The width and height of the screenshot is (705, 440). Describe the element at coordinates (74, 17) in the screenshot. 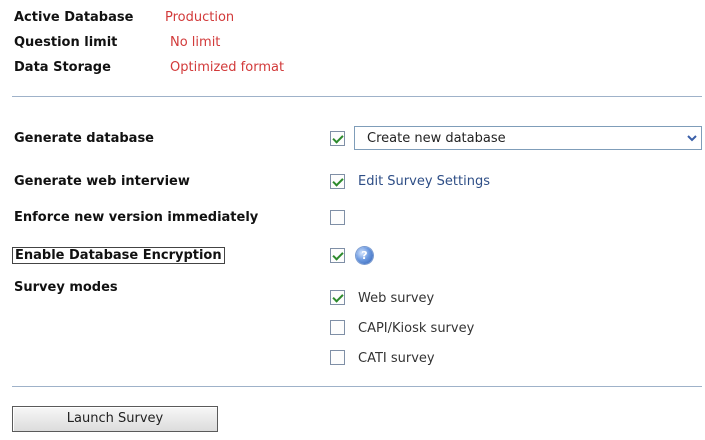

I see `active-database-label: Active Database` at that location.